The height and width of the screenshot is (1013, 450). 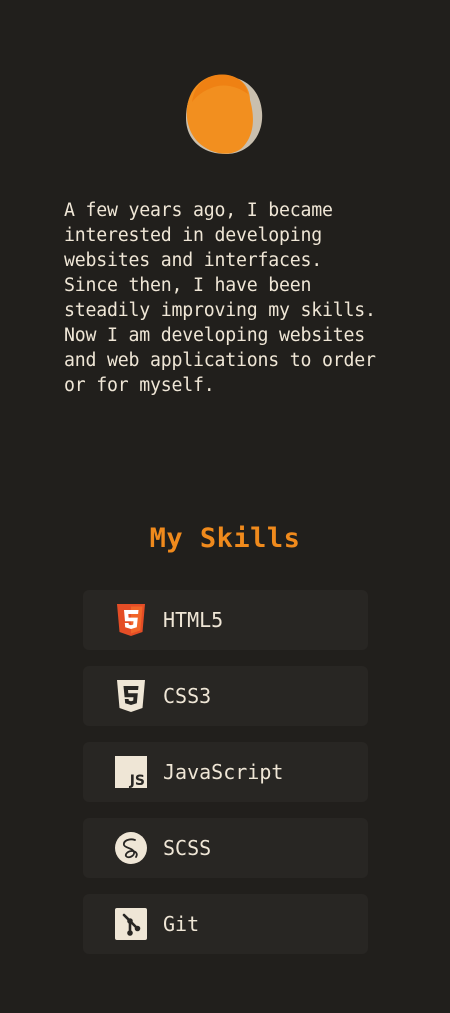 What do you see at coordinates (225, 848) in the screenshot?
I see `skill-item-scss: SCSS` at bounding box center [225, 848].